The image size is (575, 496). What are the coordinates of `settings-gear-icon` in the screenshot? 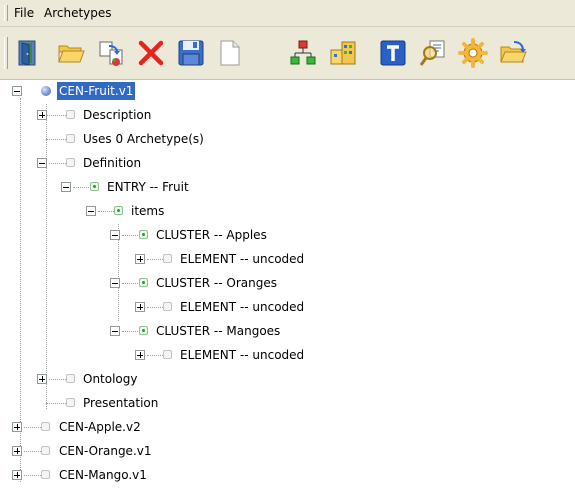 It's located at (473, 53).